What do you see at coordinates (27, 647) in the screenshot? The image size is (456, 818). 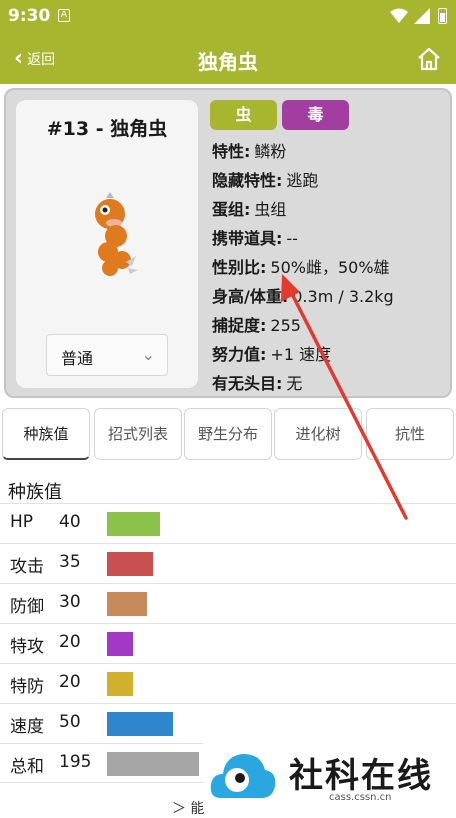 I see `stat-name: 特攻` at bounding box center [27, 647].